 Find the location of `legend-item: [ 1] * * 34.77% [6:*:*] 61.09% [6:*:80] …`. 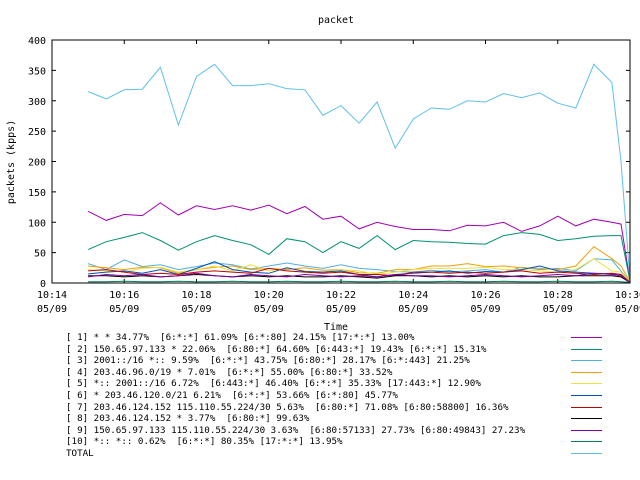

legend-item: [ 1] * * 34.77% [6:*:*] 61.09% [6:*:80] … is located at coordinates (346, 338).